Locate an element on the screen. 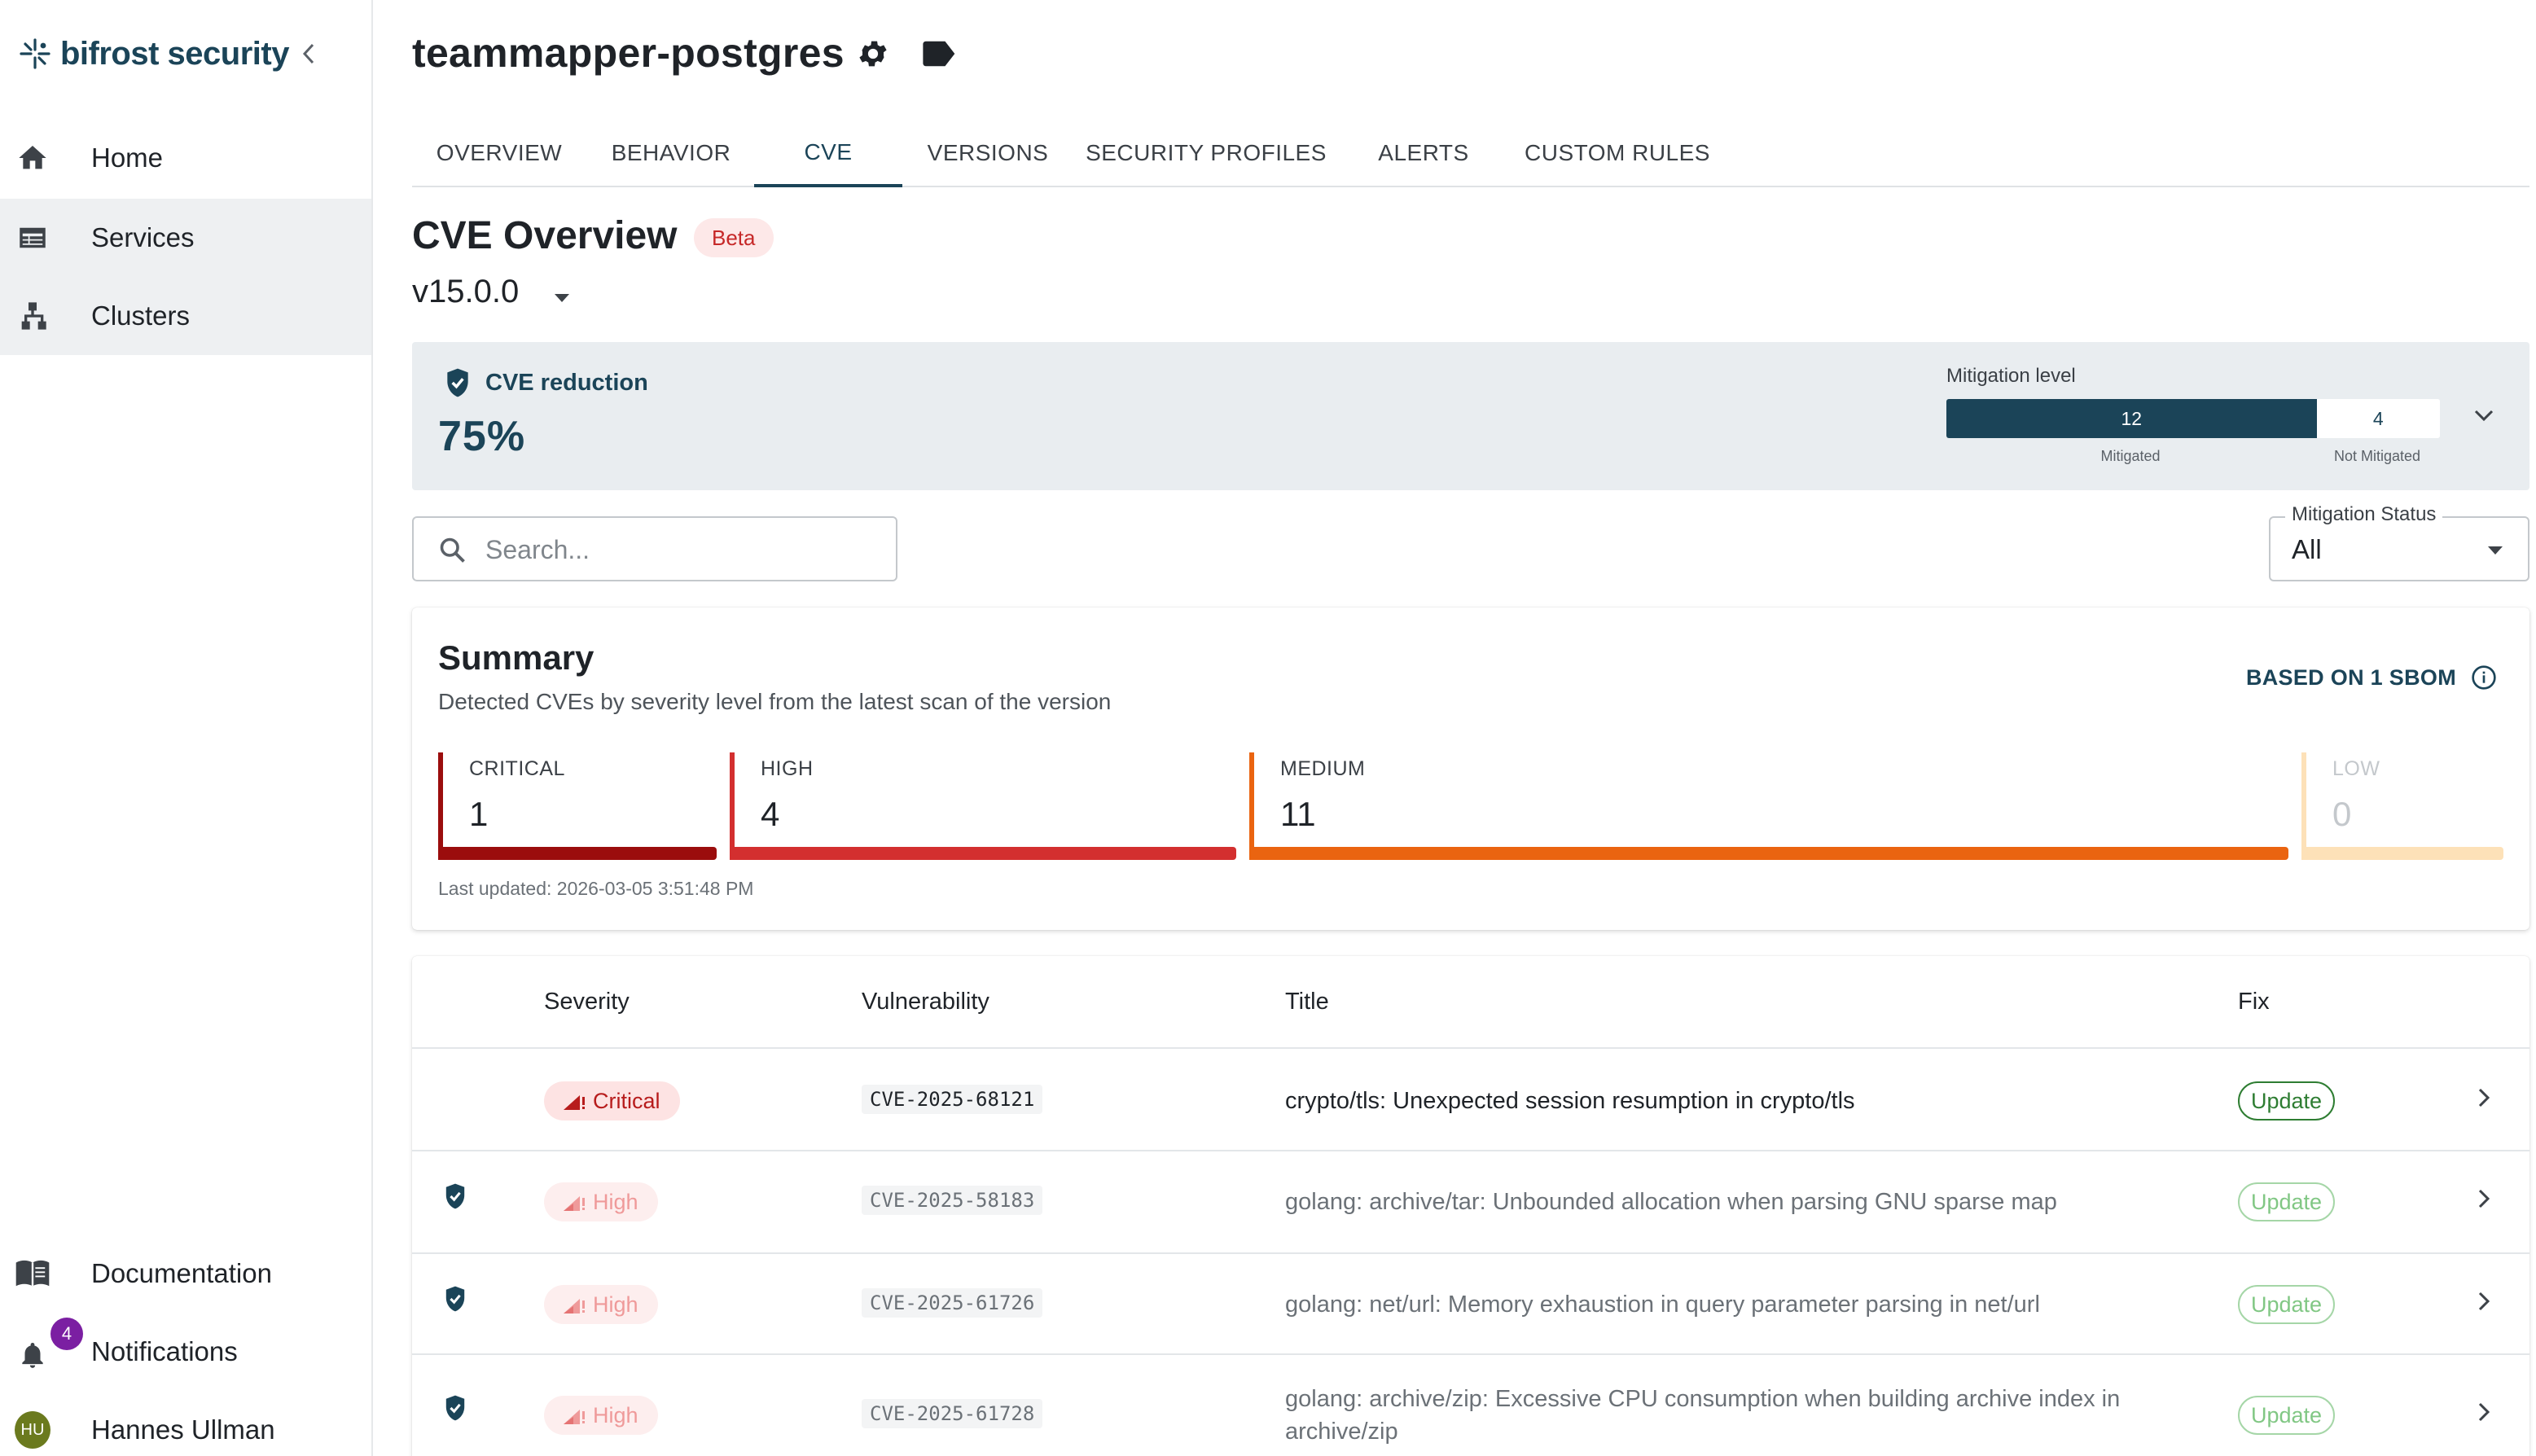 The image size is (2536, 1456). sidebar-item-clusters: Clusters is located at coordinates (185, 316).